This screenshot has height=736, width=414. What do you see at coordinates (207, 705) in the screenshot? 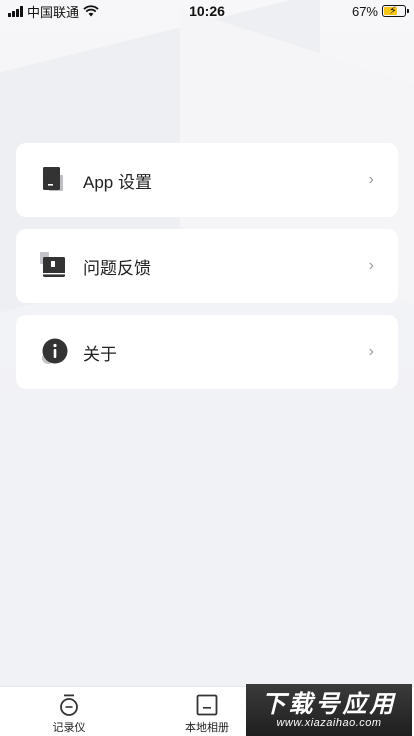
I see `album-icon` at bounding box center [207, 705].